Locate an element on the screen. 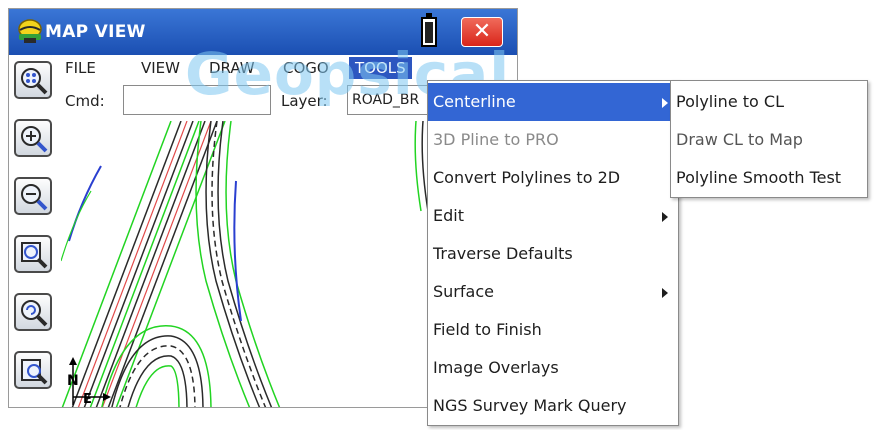 This screenshot has height=430, width=894. menu-item-image-overlays: Image Overlays is located at coordinates (553, 368).